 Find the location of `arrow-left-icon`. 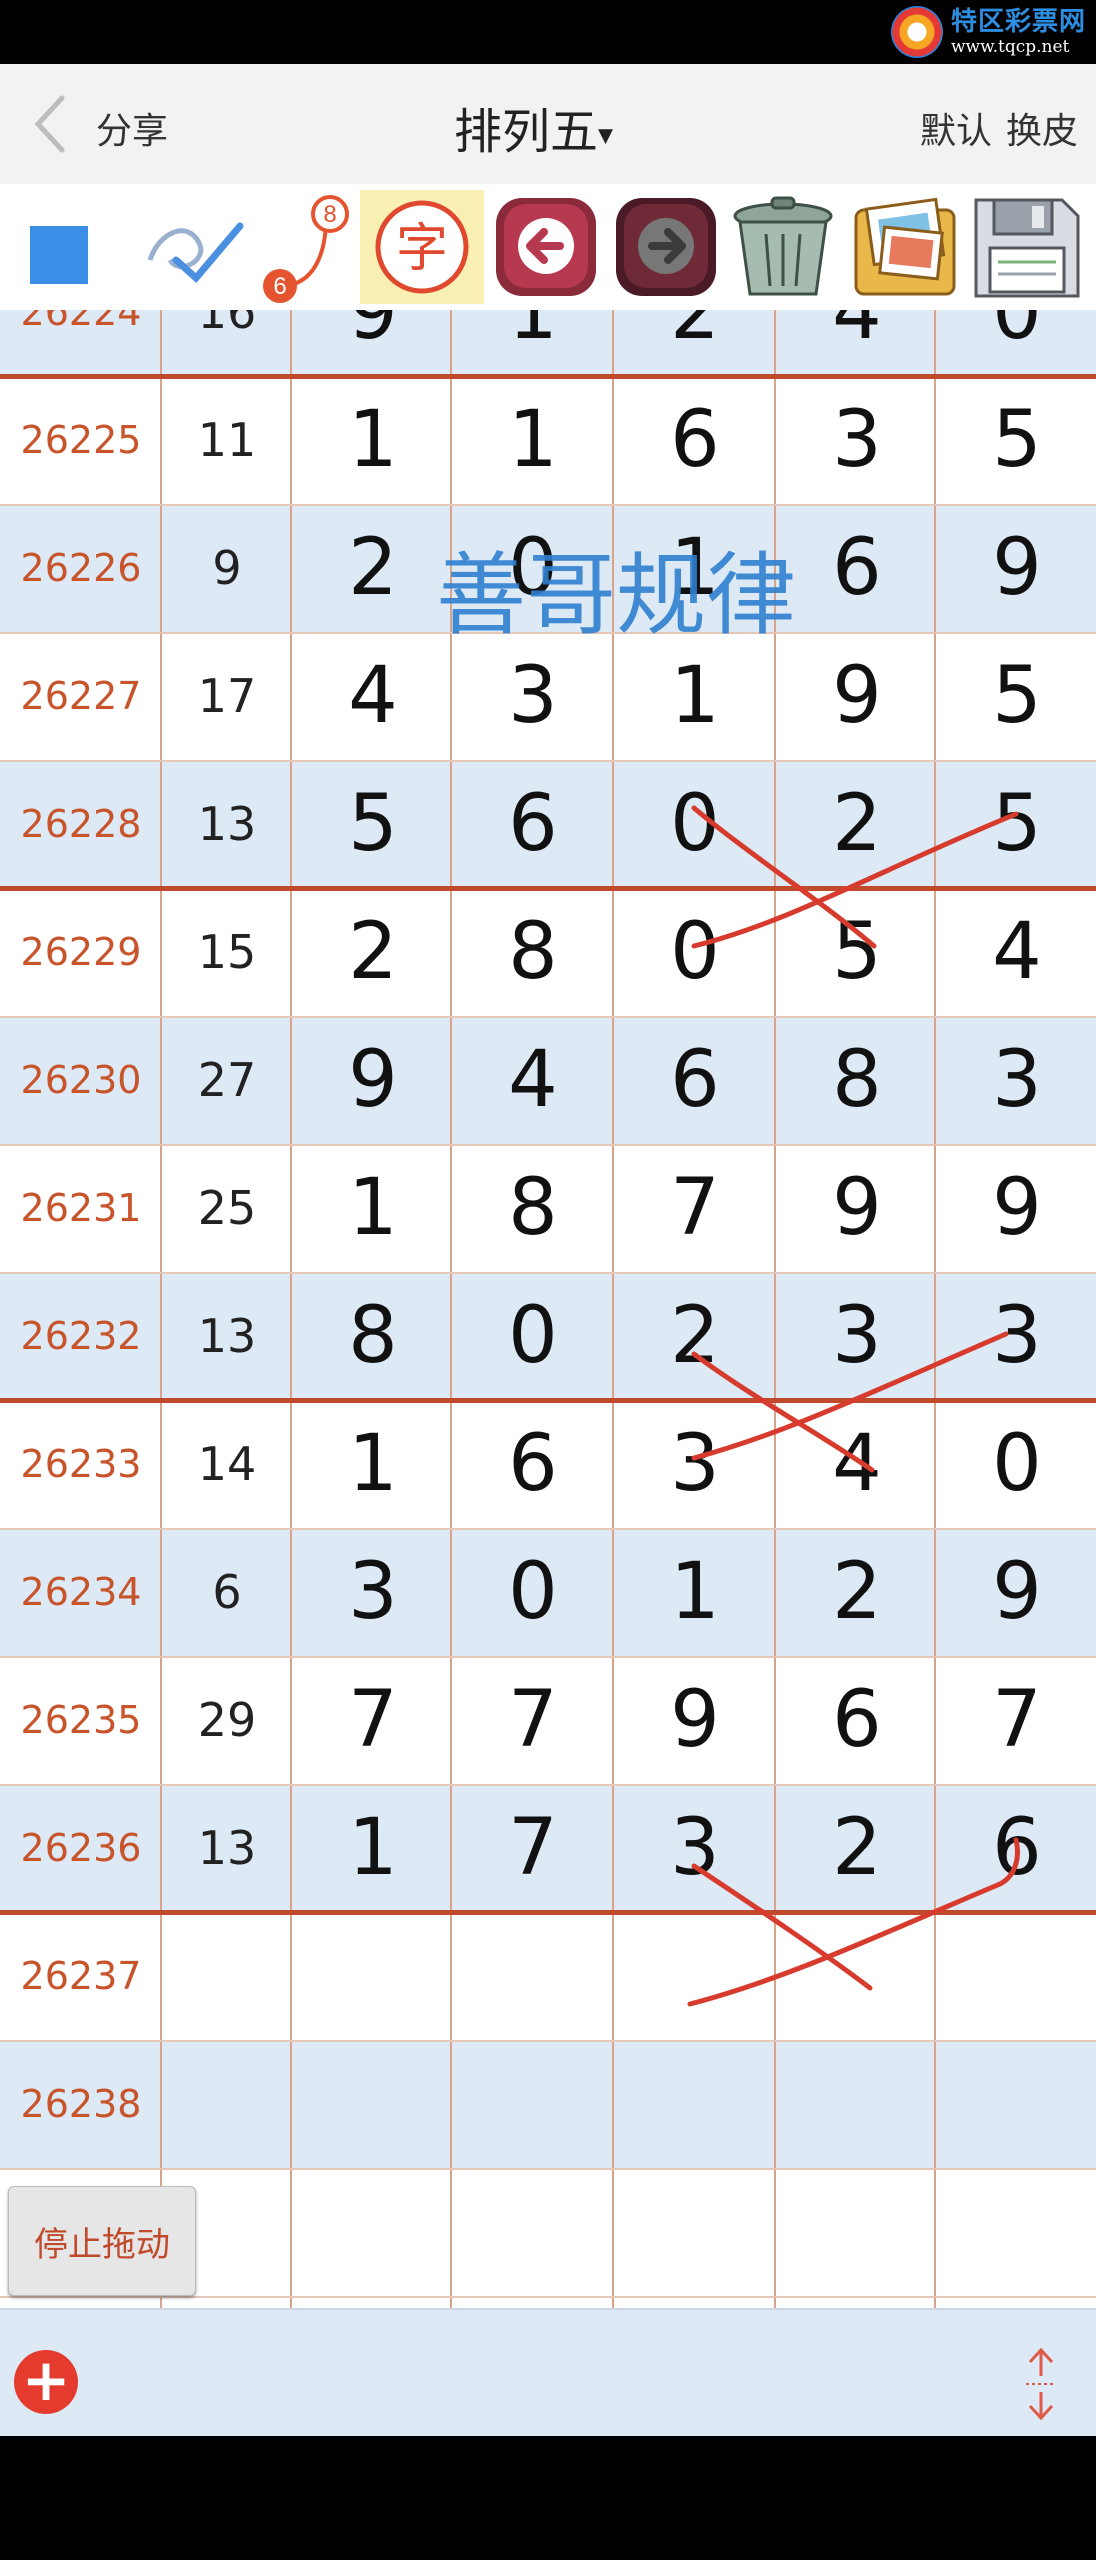

arrow-left-icon is located at coordinates (546, 247).